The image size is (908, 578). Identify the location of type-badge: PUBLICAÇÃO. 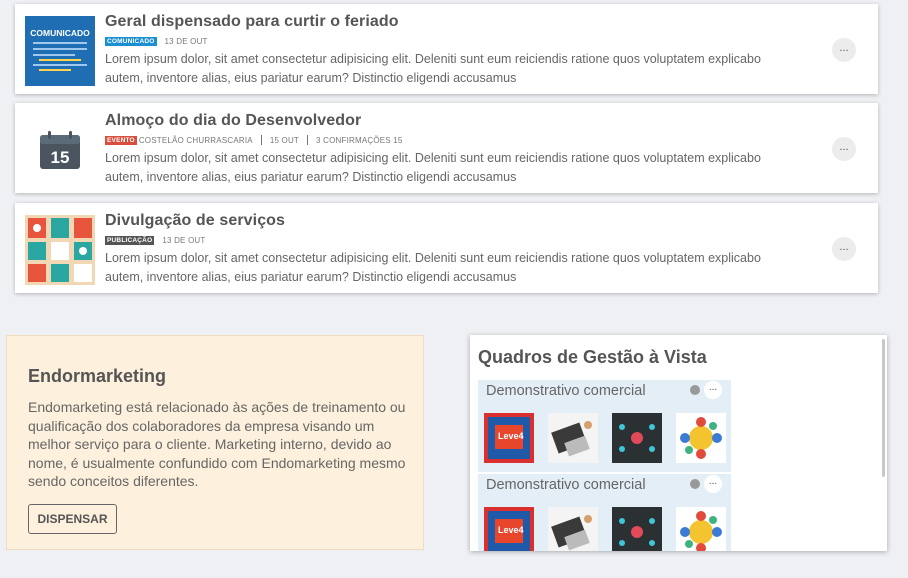
(130, 240).